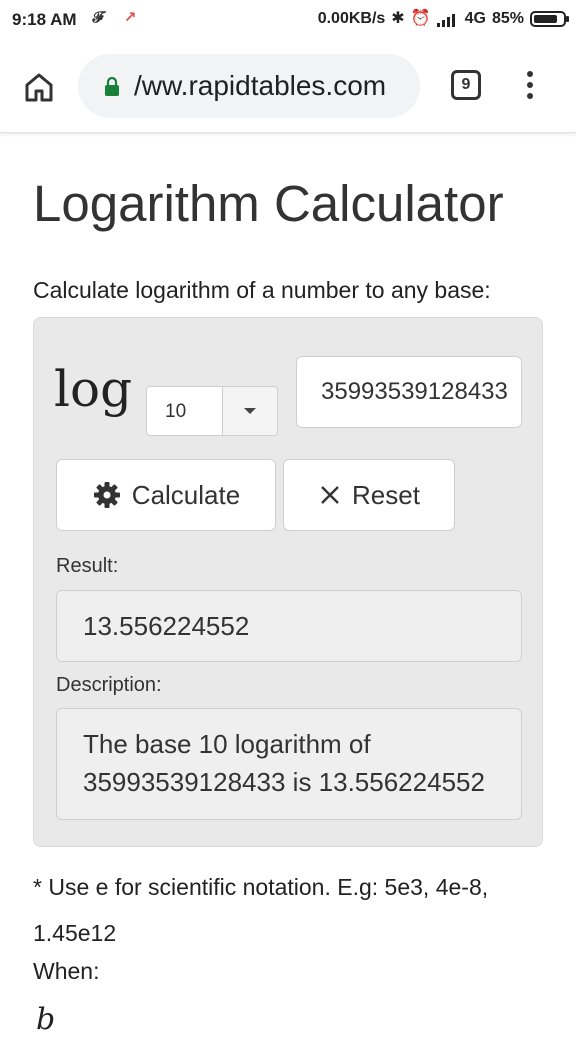  What do you see at coordinates (268, 203) in the screenshot?
I see `page-title: Logarithm Calculator` at bounding box center [268, 203].